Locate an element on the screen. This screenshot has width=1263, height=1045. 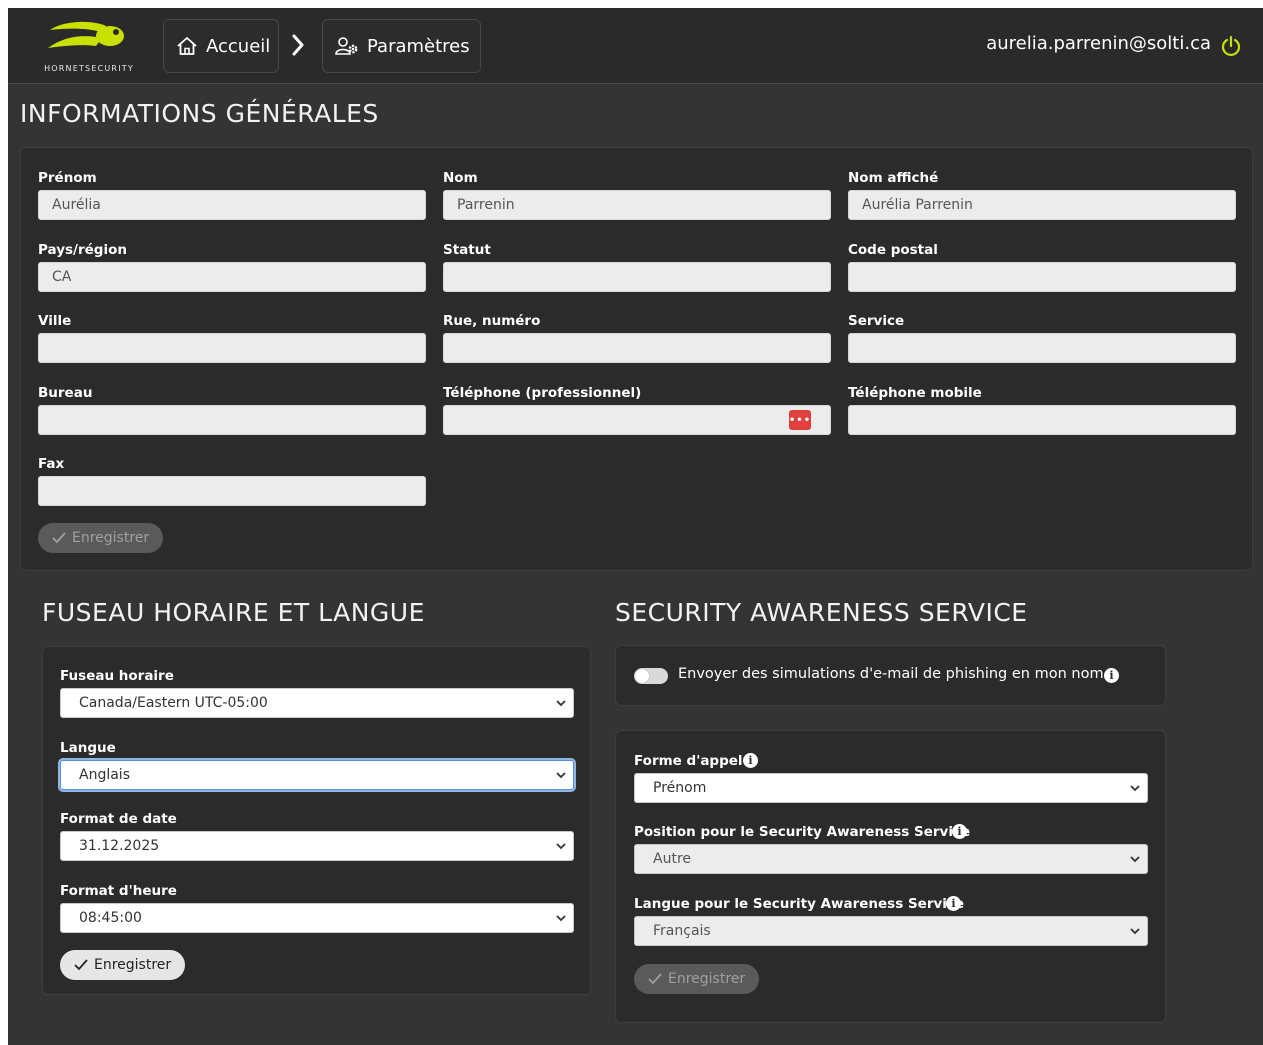
general-save-button: Enregistrer is located at coordinates (101, 538).